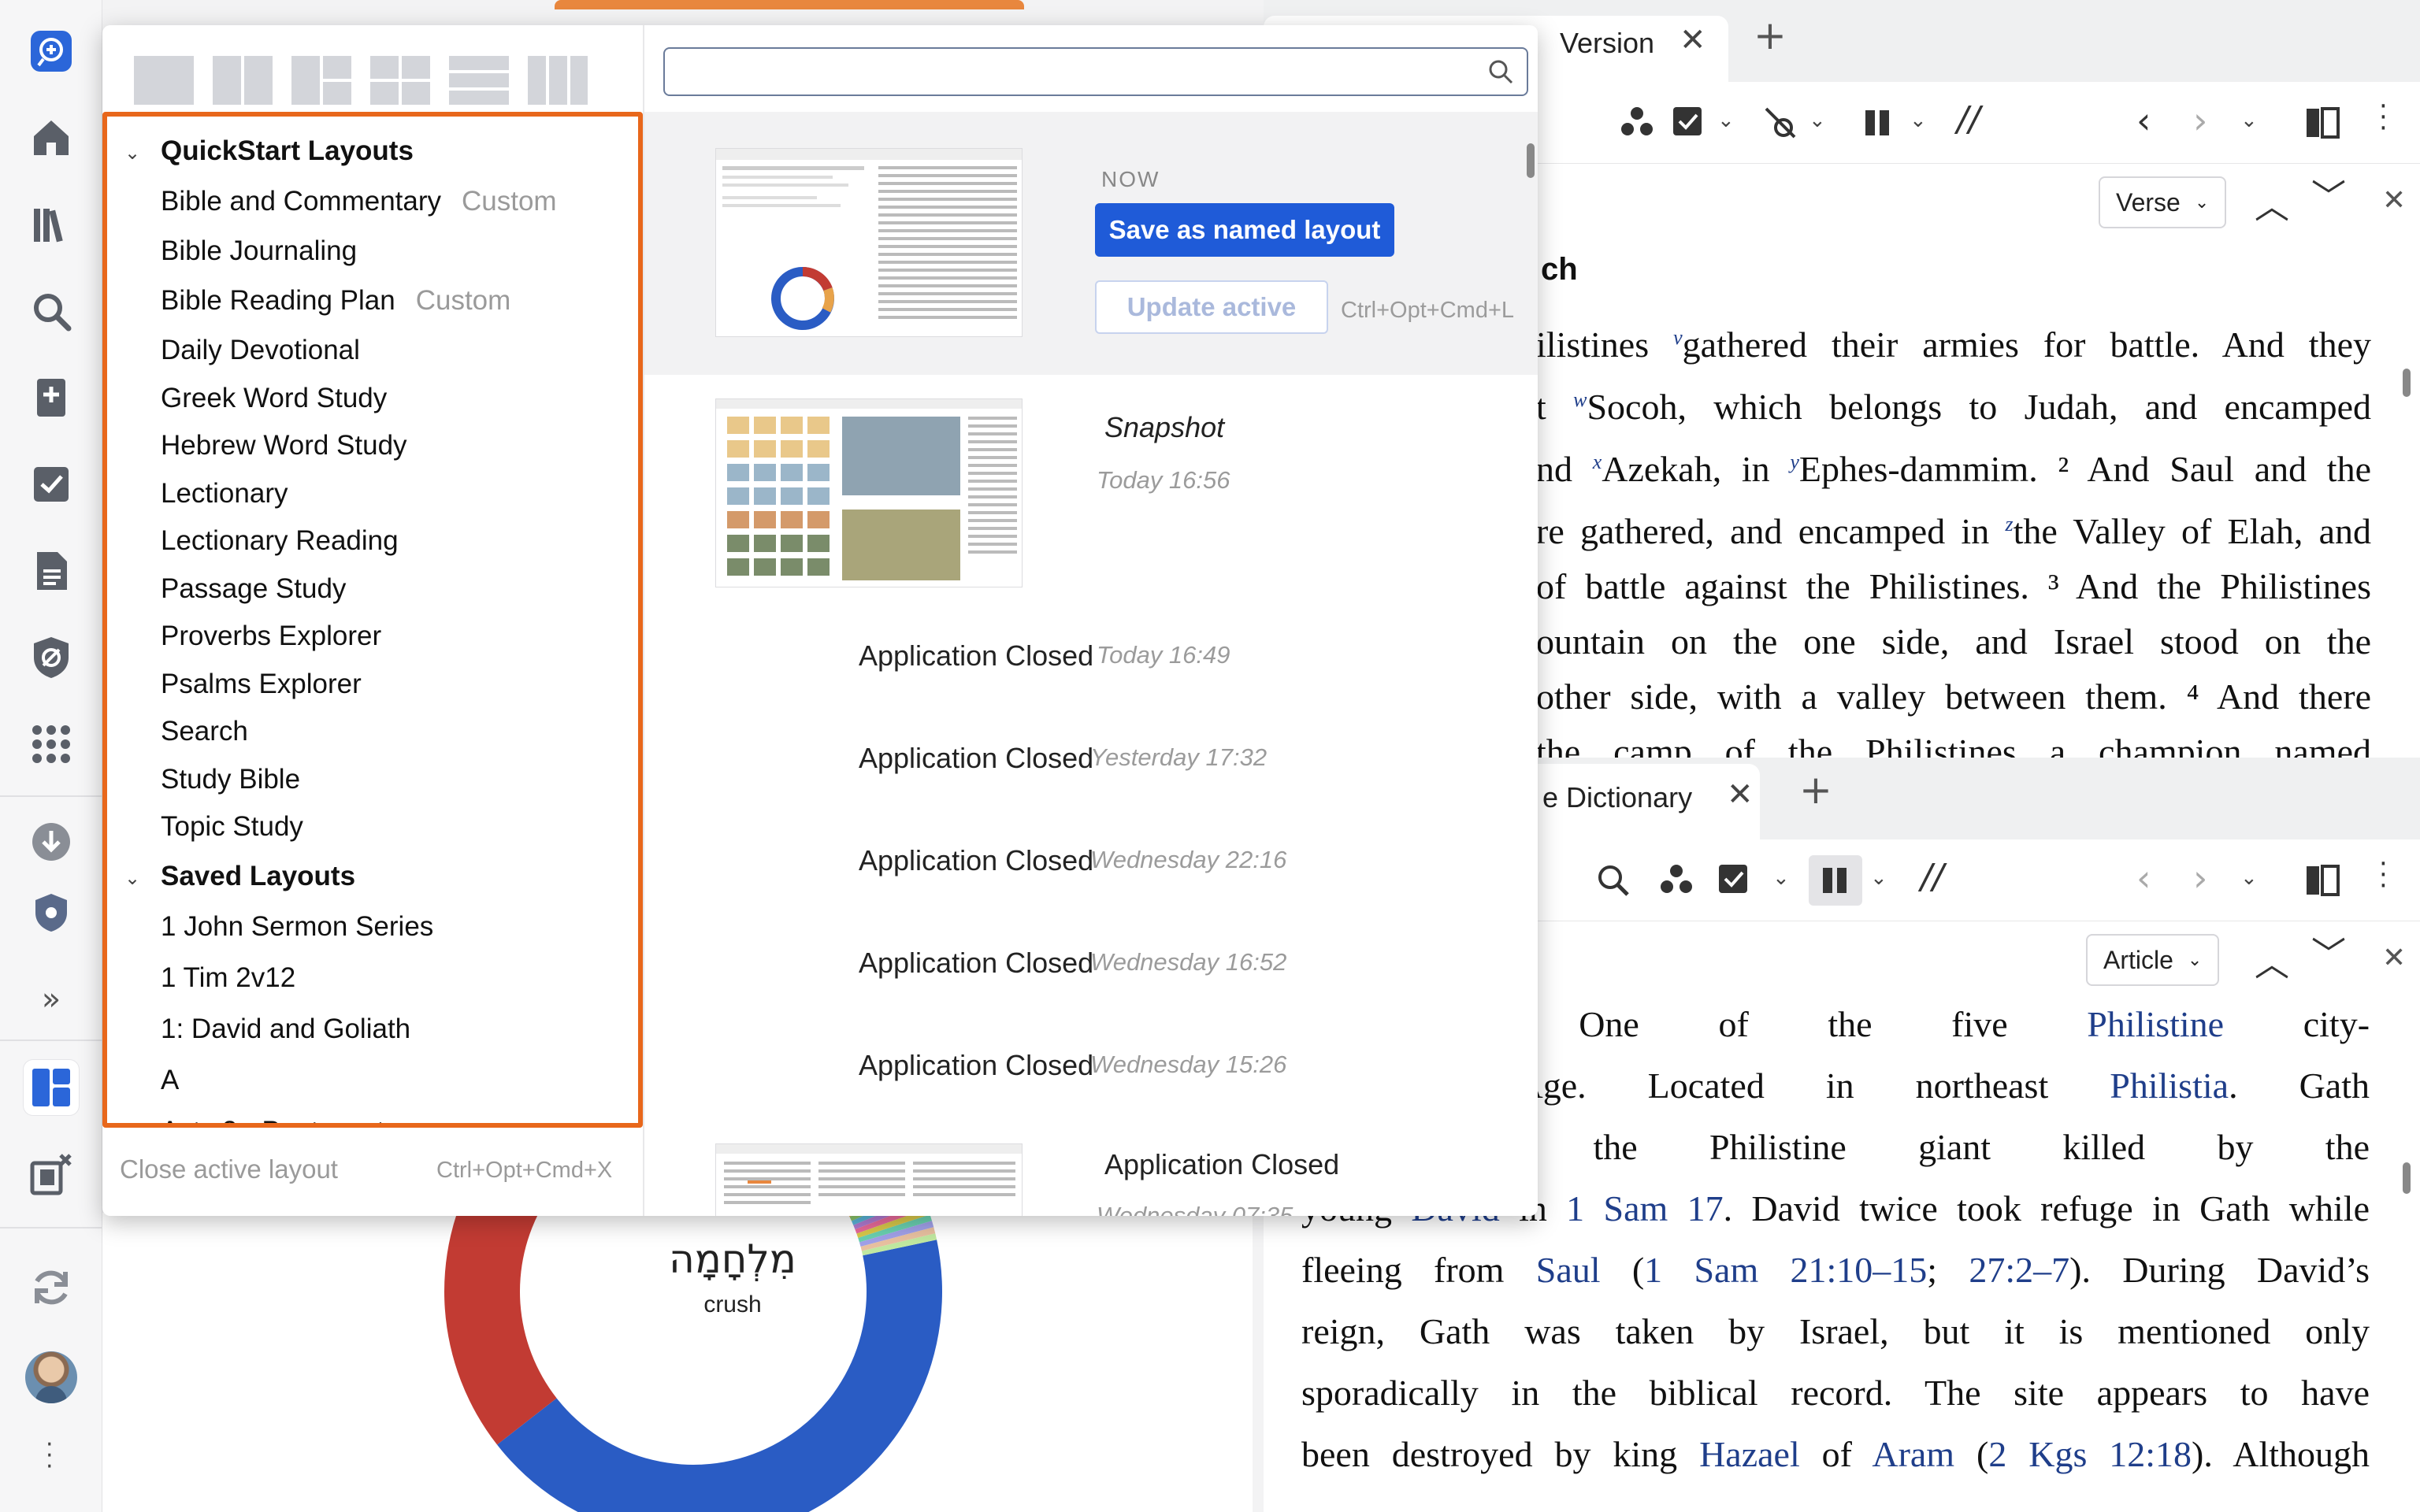  I want to click on layout-list-item: A, so click(170, 1080).